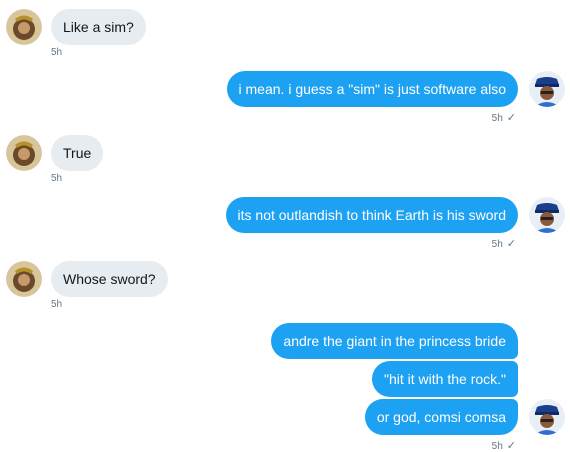  I want to click on message-bubble-incoming: Whose sword?, so click(109, 279).